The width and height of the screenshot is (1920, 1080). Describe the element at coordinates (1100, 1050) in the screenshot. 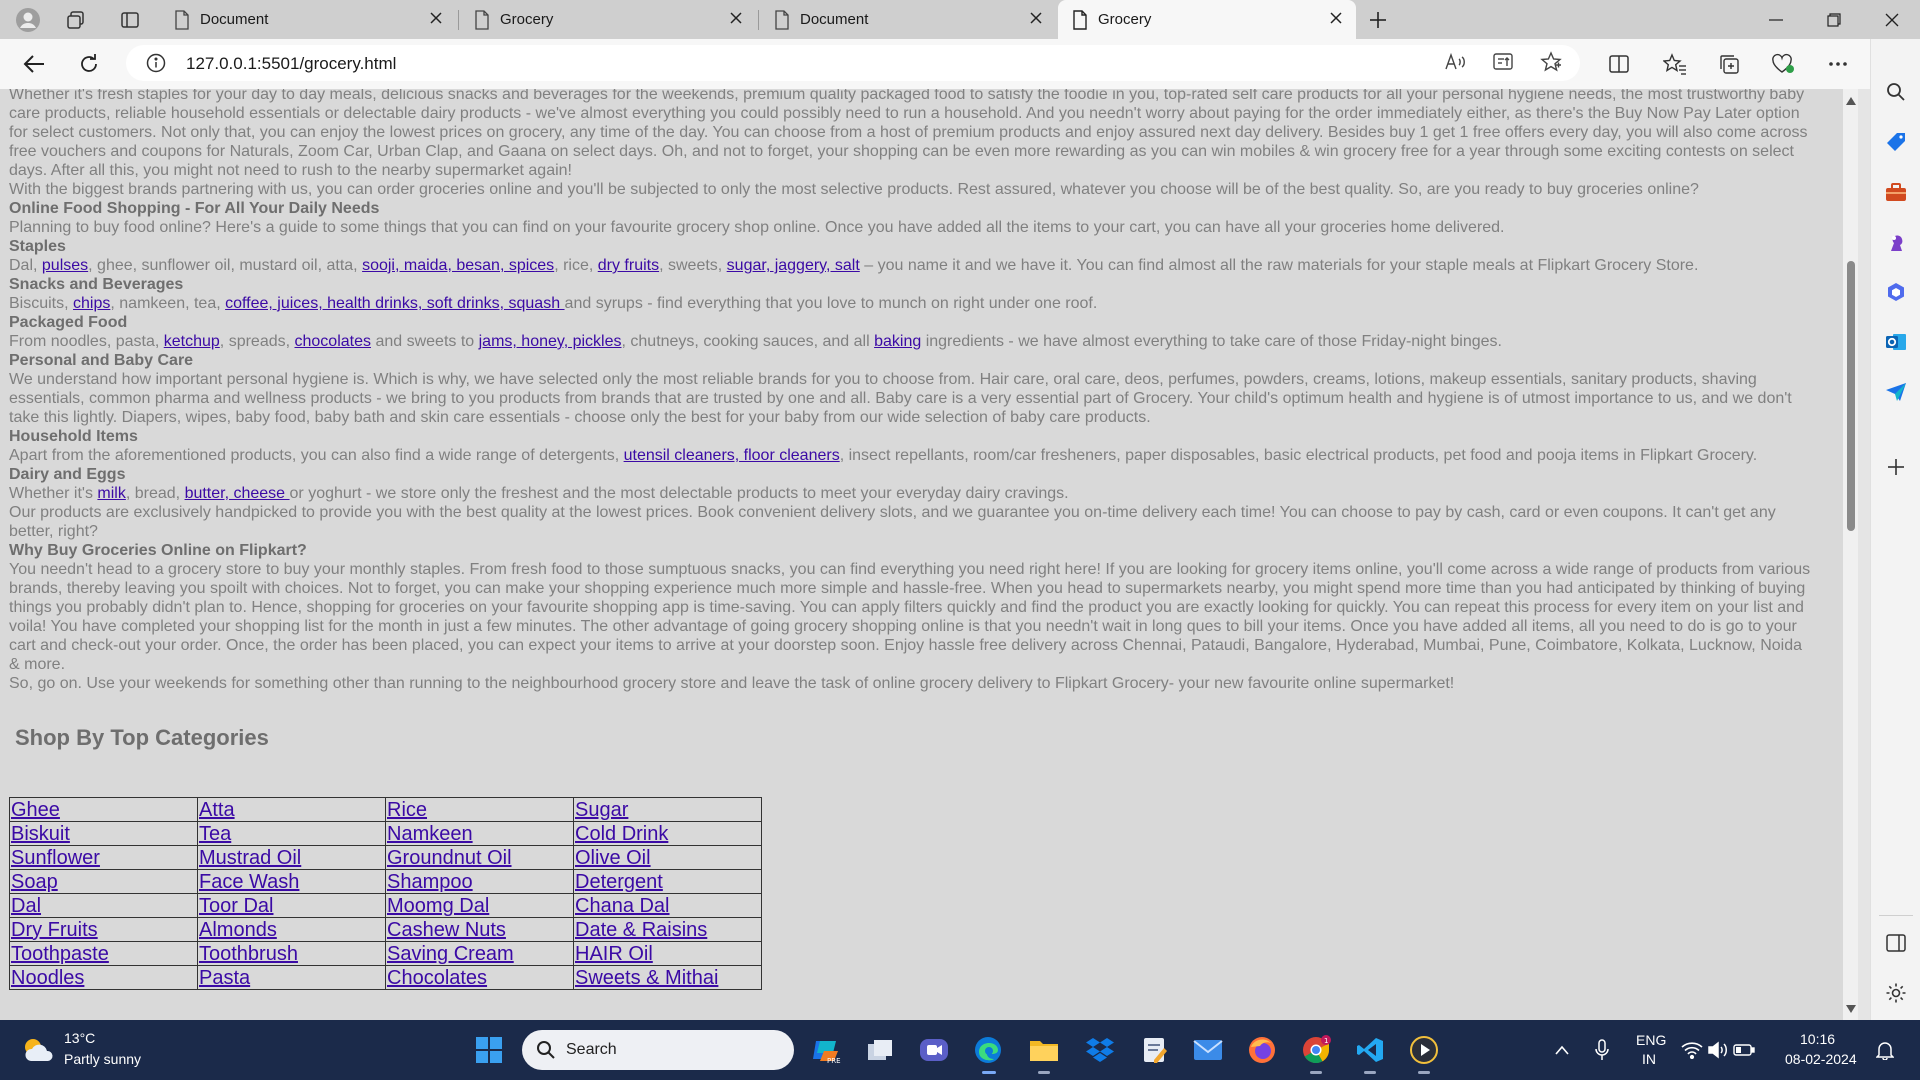

I see `dropbox-icon` at that location.